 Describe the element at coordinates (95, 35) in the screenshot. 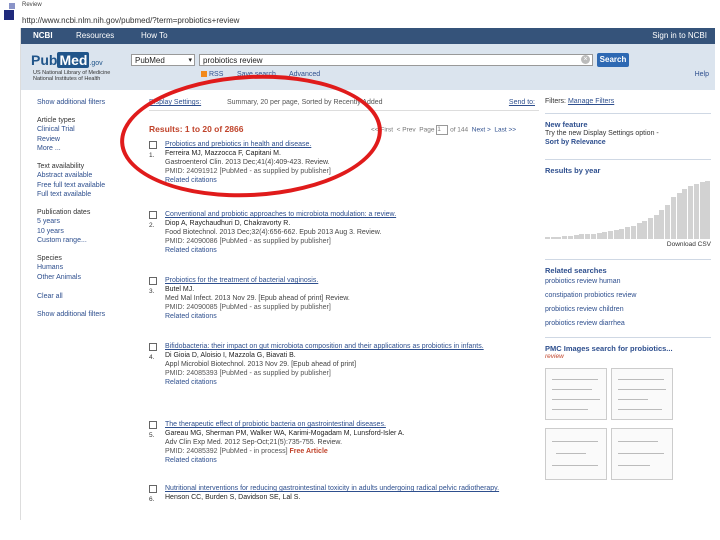

I see `resources-menu: Resources` at that location.